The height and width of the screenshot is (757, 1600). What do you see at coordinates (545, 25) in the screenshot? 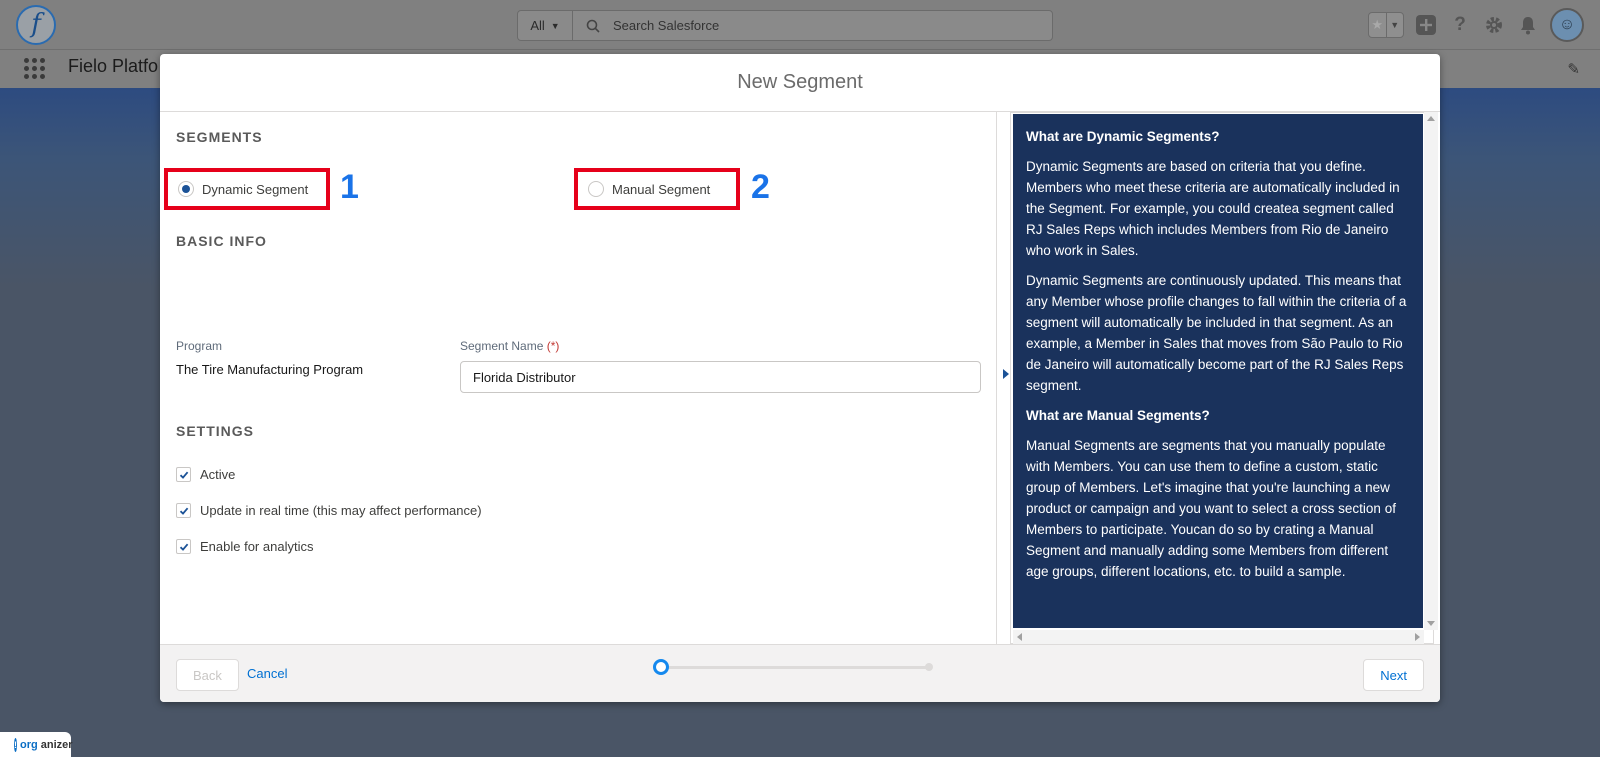
I see `search-scope-dropdown: All ▼` at bounding box center [545, 25].